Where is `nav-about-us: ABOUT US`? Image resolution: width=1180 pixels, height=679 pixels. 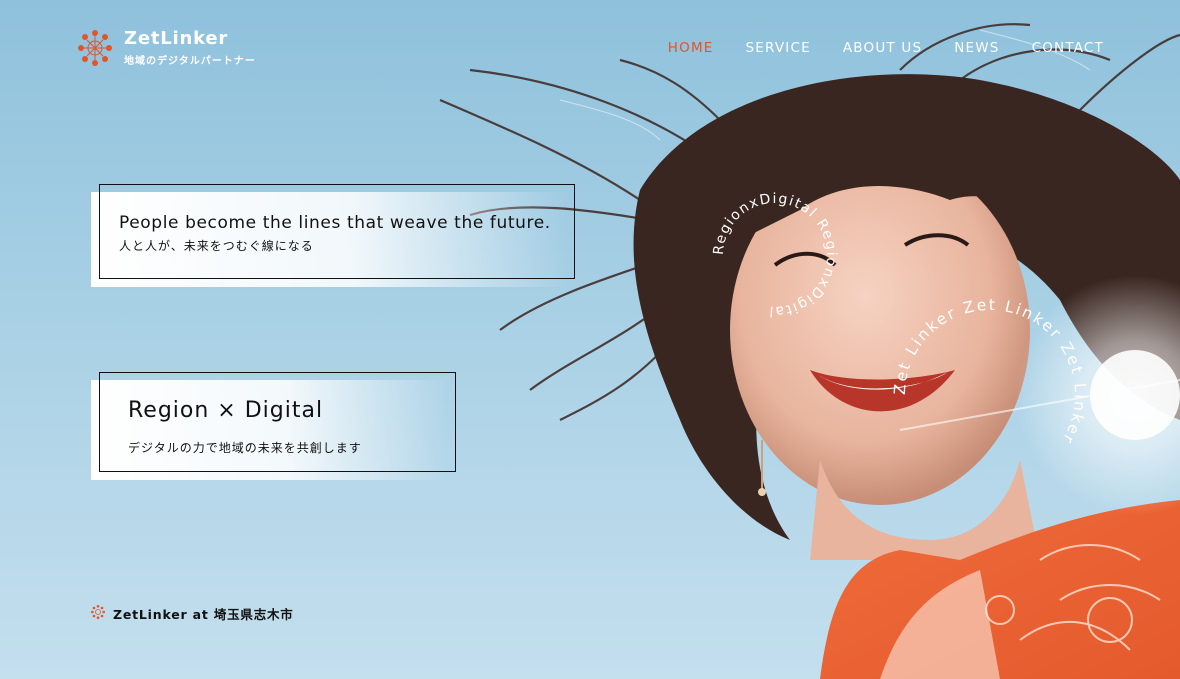 nav-about-us: ABOUT US is located at coordinates (882, 48).